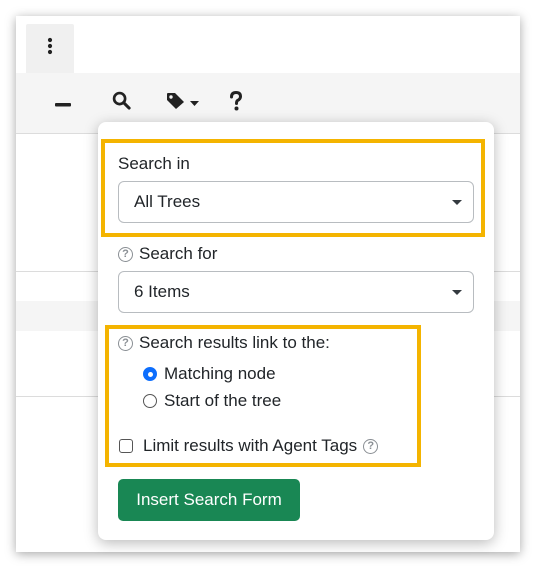 The width and height of the screenshot is (544, 577). Describe the element at coordinates (296, 292) in the screenshot. I see `search-for-select: 6 Items` at that location.